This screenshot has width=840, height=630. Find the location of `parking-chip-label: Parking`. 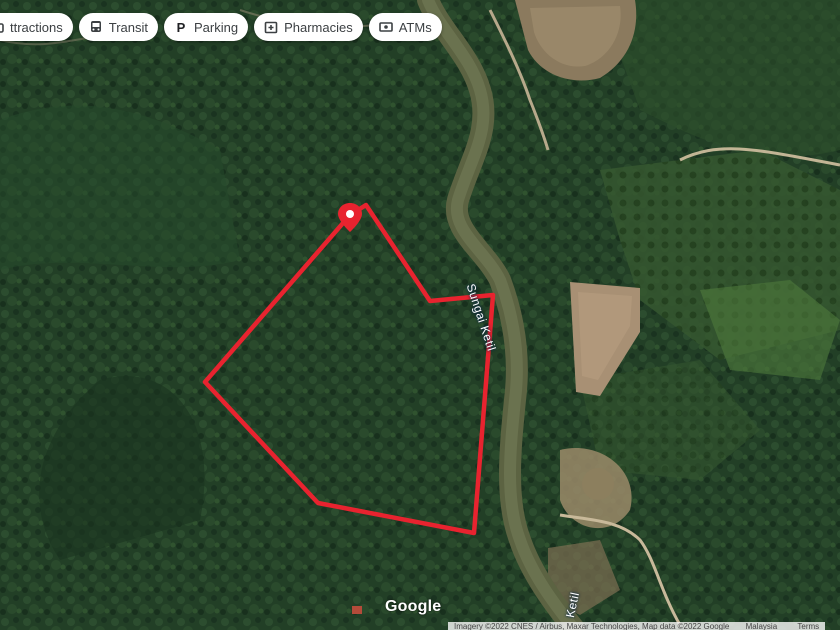

parking-chip-label: Parking is located at coordinates (216, 27).